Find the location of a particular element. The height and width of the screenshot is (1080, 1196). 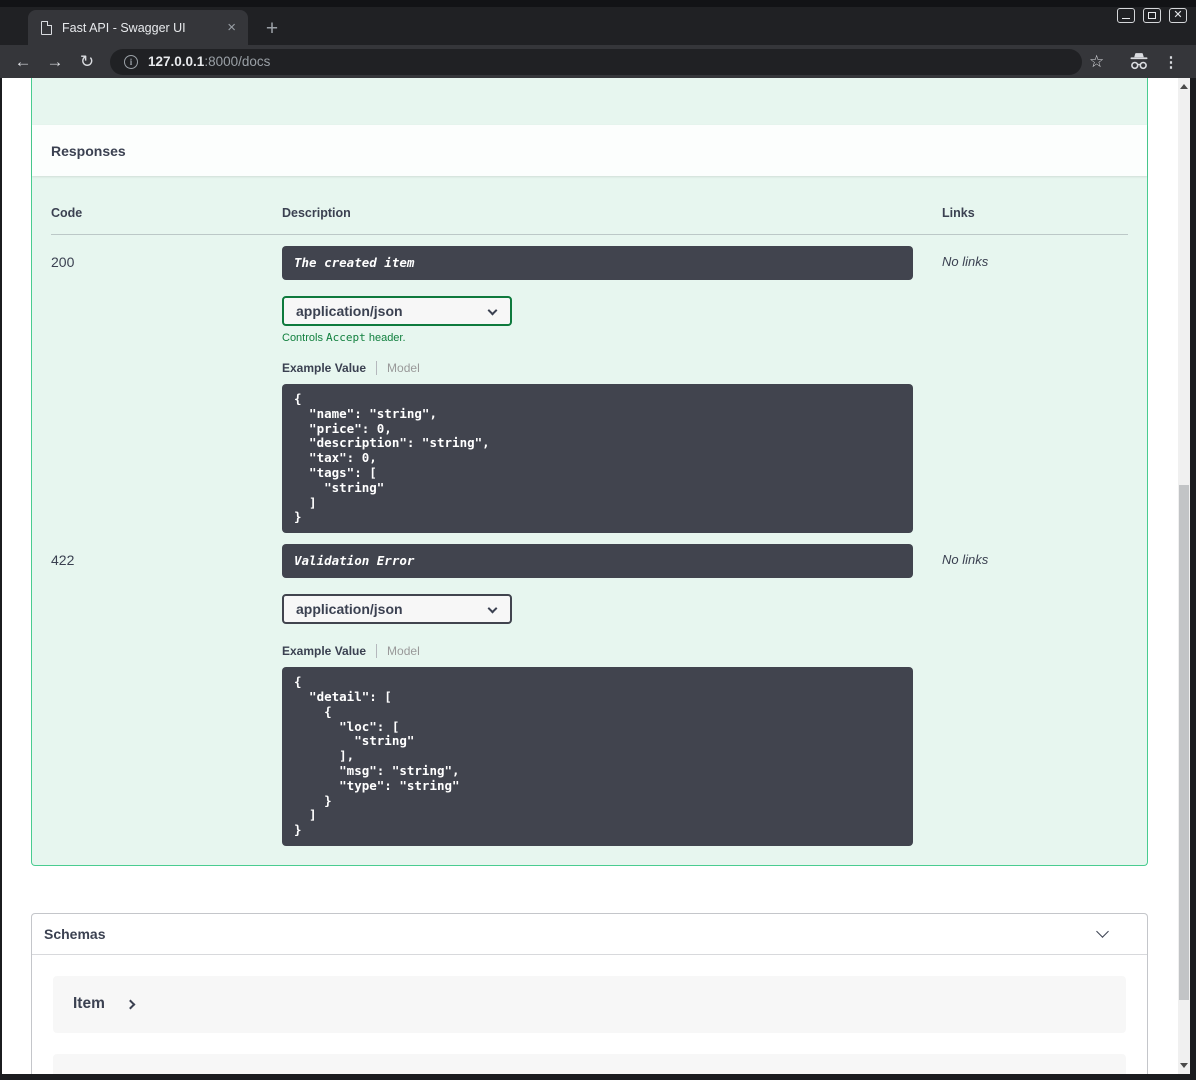

minimize-icon is located at coordinates (1126, 18).